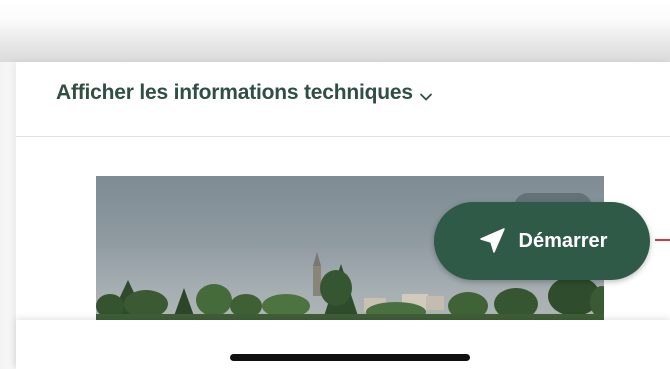  Describe the element at coordinates (350, 357) in the screenshot. I see `home-indicator` at that location.